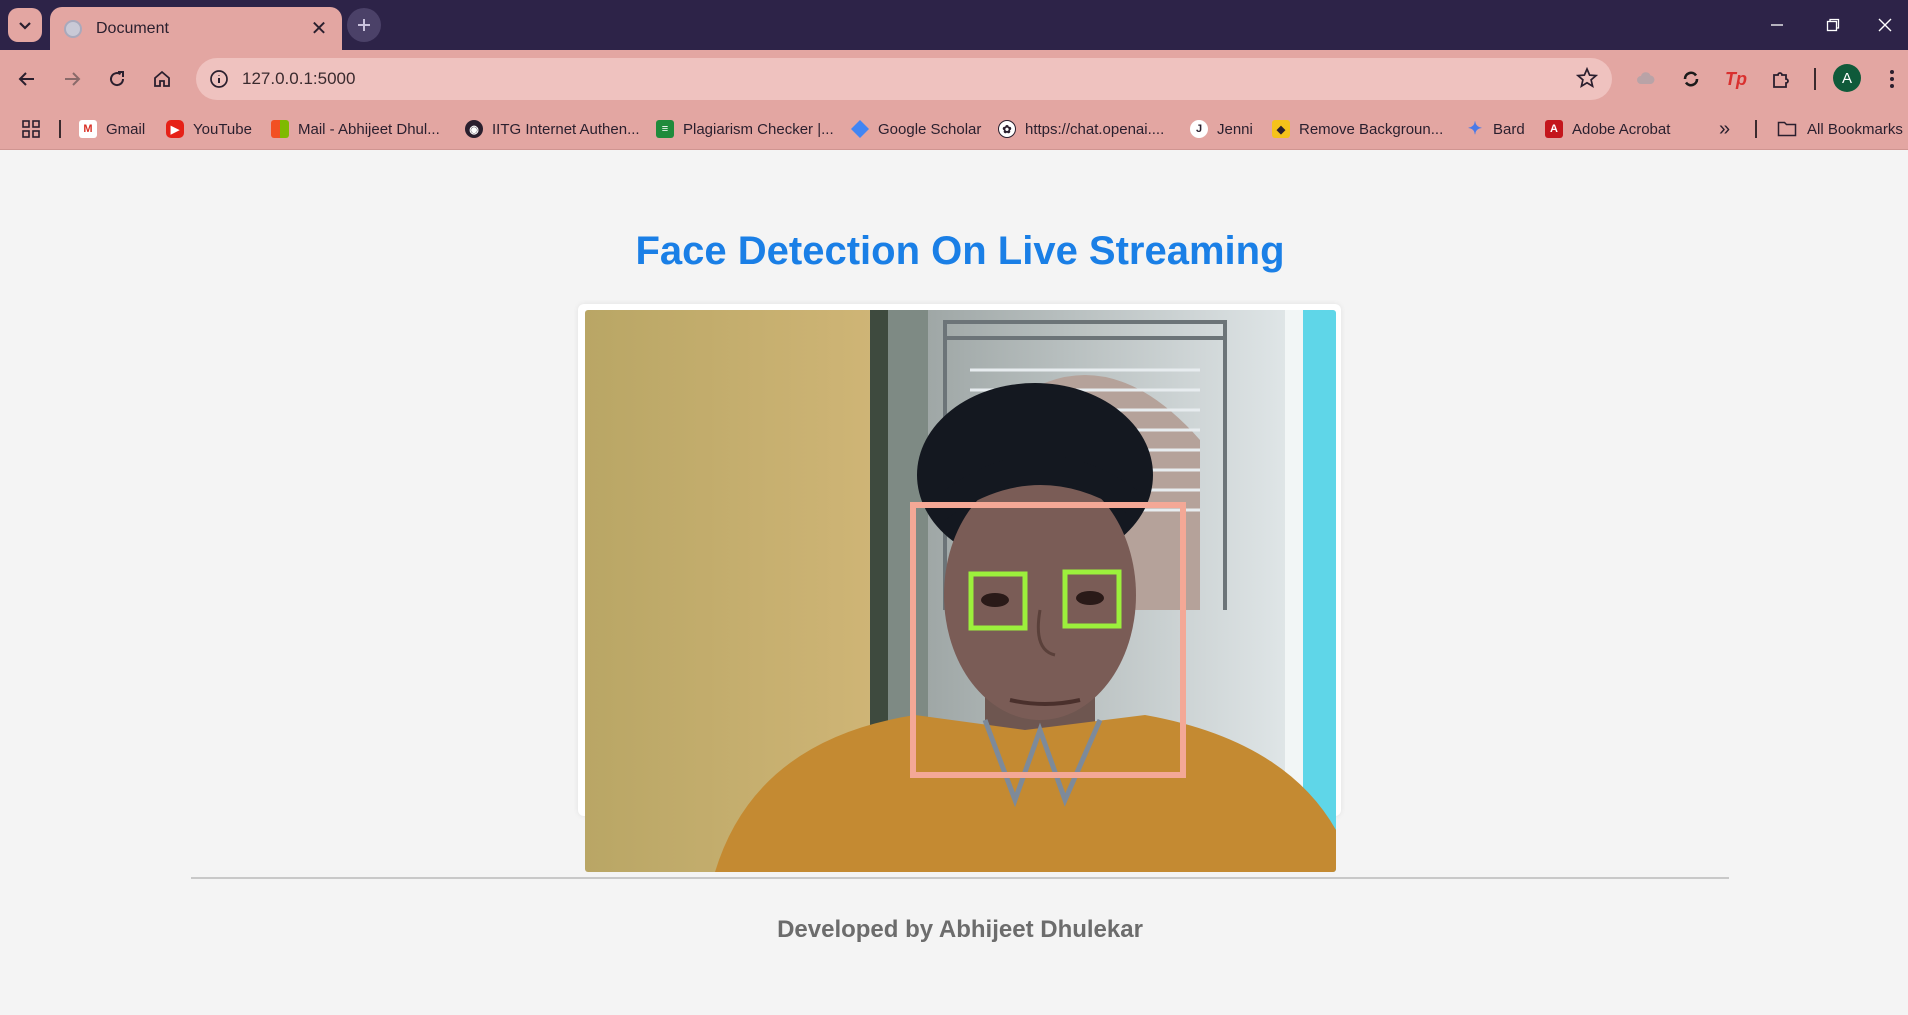 The image size is (1908, 1015). What do you see at coordinates (196, 28) in the screenshot?
I see `tab-document: Document ✕` at bounding box center [196, 28].